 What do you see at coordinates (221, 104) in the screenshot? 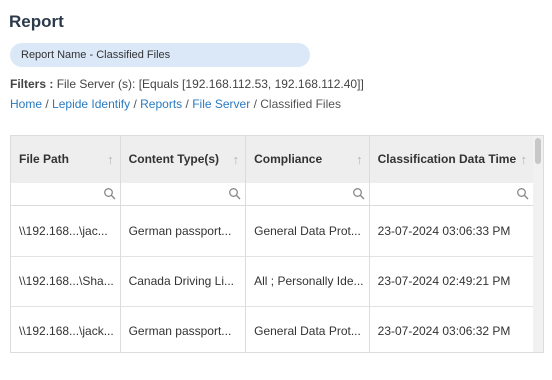
I see `breadcrumb-file-server: File Server` at bounding box center [221, 104].